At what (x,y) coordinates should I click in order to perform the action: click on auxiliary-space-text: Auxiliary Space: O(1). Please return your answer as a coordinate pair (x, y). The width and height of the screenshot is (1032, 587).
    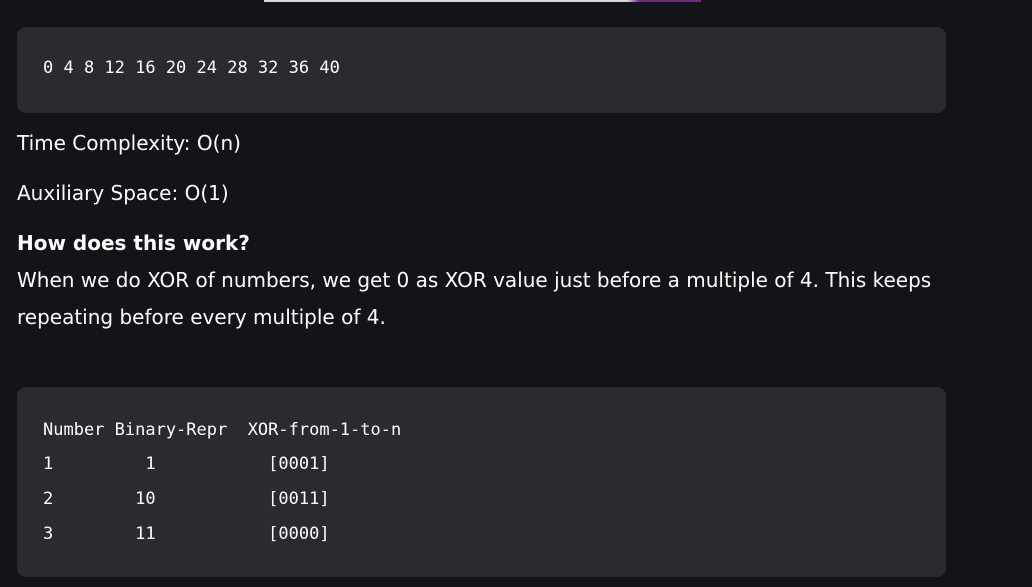
    Looking at the image, I should click on (123, 193).